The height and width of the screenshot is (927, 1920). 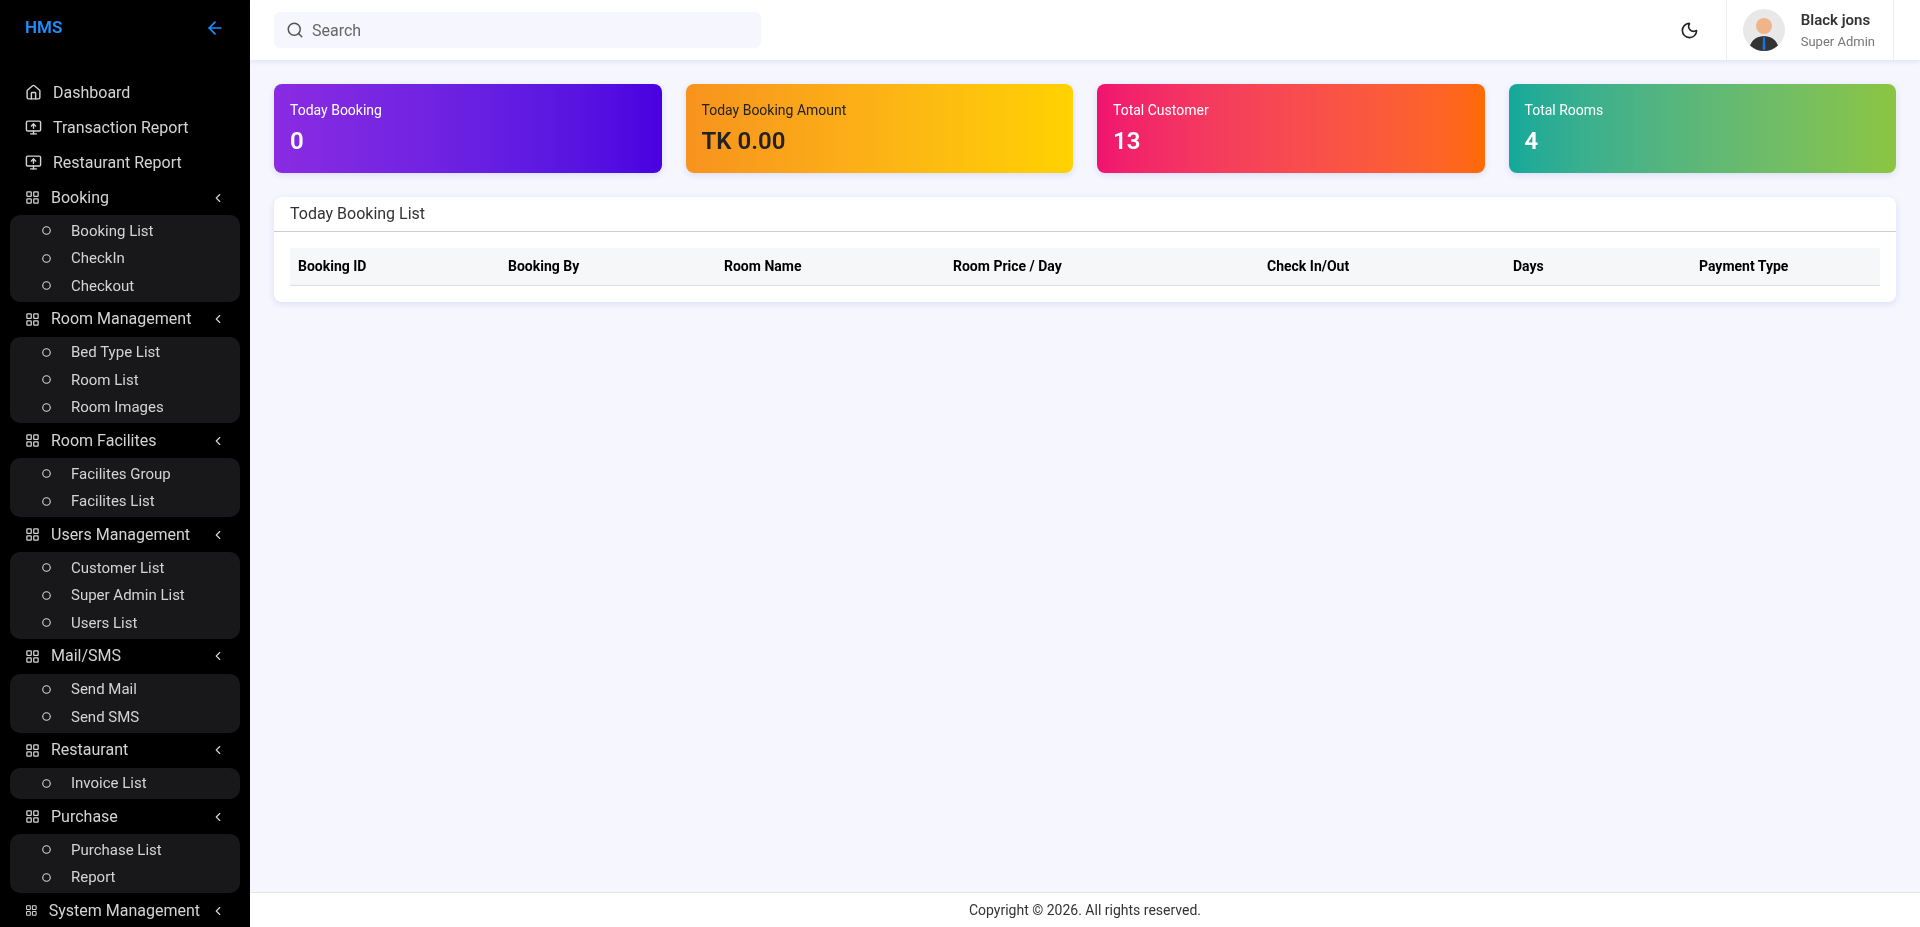 I want to click on submenu-item: Purchase List, so click(x=125, y=850).